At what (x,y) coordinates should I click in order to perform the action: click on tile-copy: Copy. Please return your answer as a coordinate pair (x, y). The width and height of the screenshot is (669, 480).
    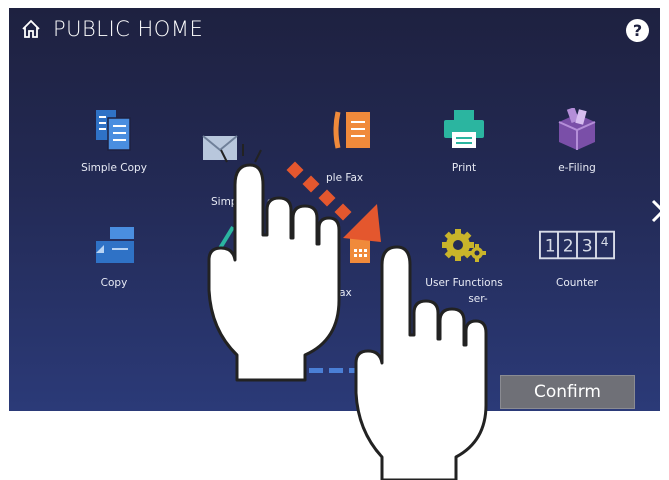
    Looking at the image, I should click on (114, 256).